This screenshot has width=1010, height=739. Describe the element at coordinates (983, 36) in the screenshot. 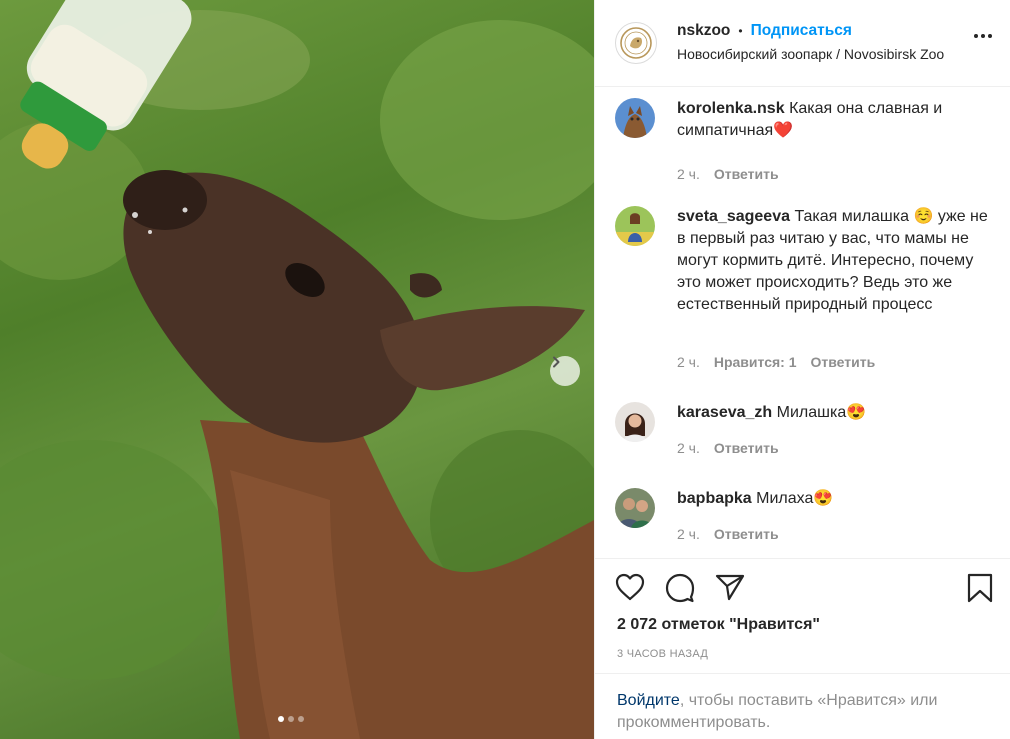

I see `more-options-icon` at that location.